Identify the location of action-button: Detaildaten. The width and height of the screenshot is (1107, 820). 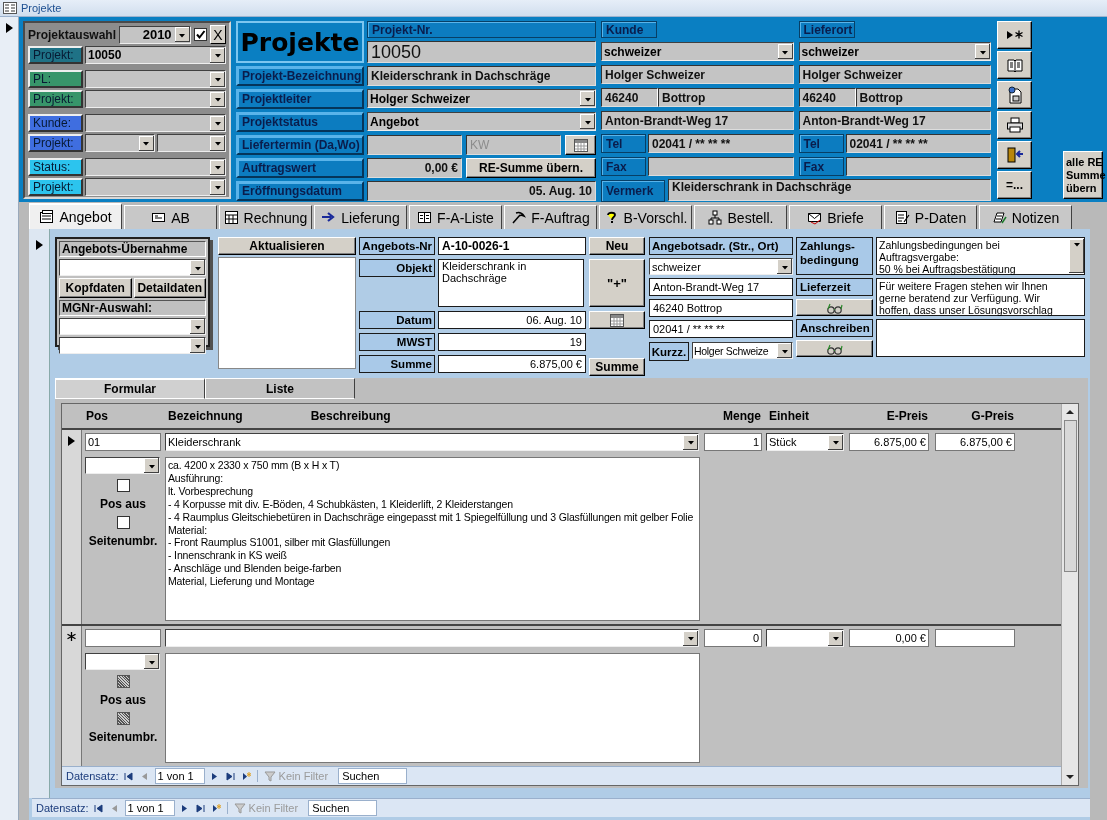
(169, 288).